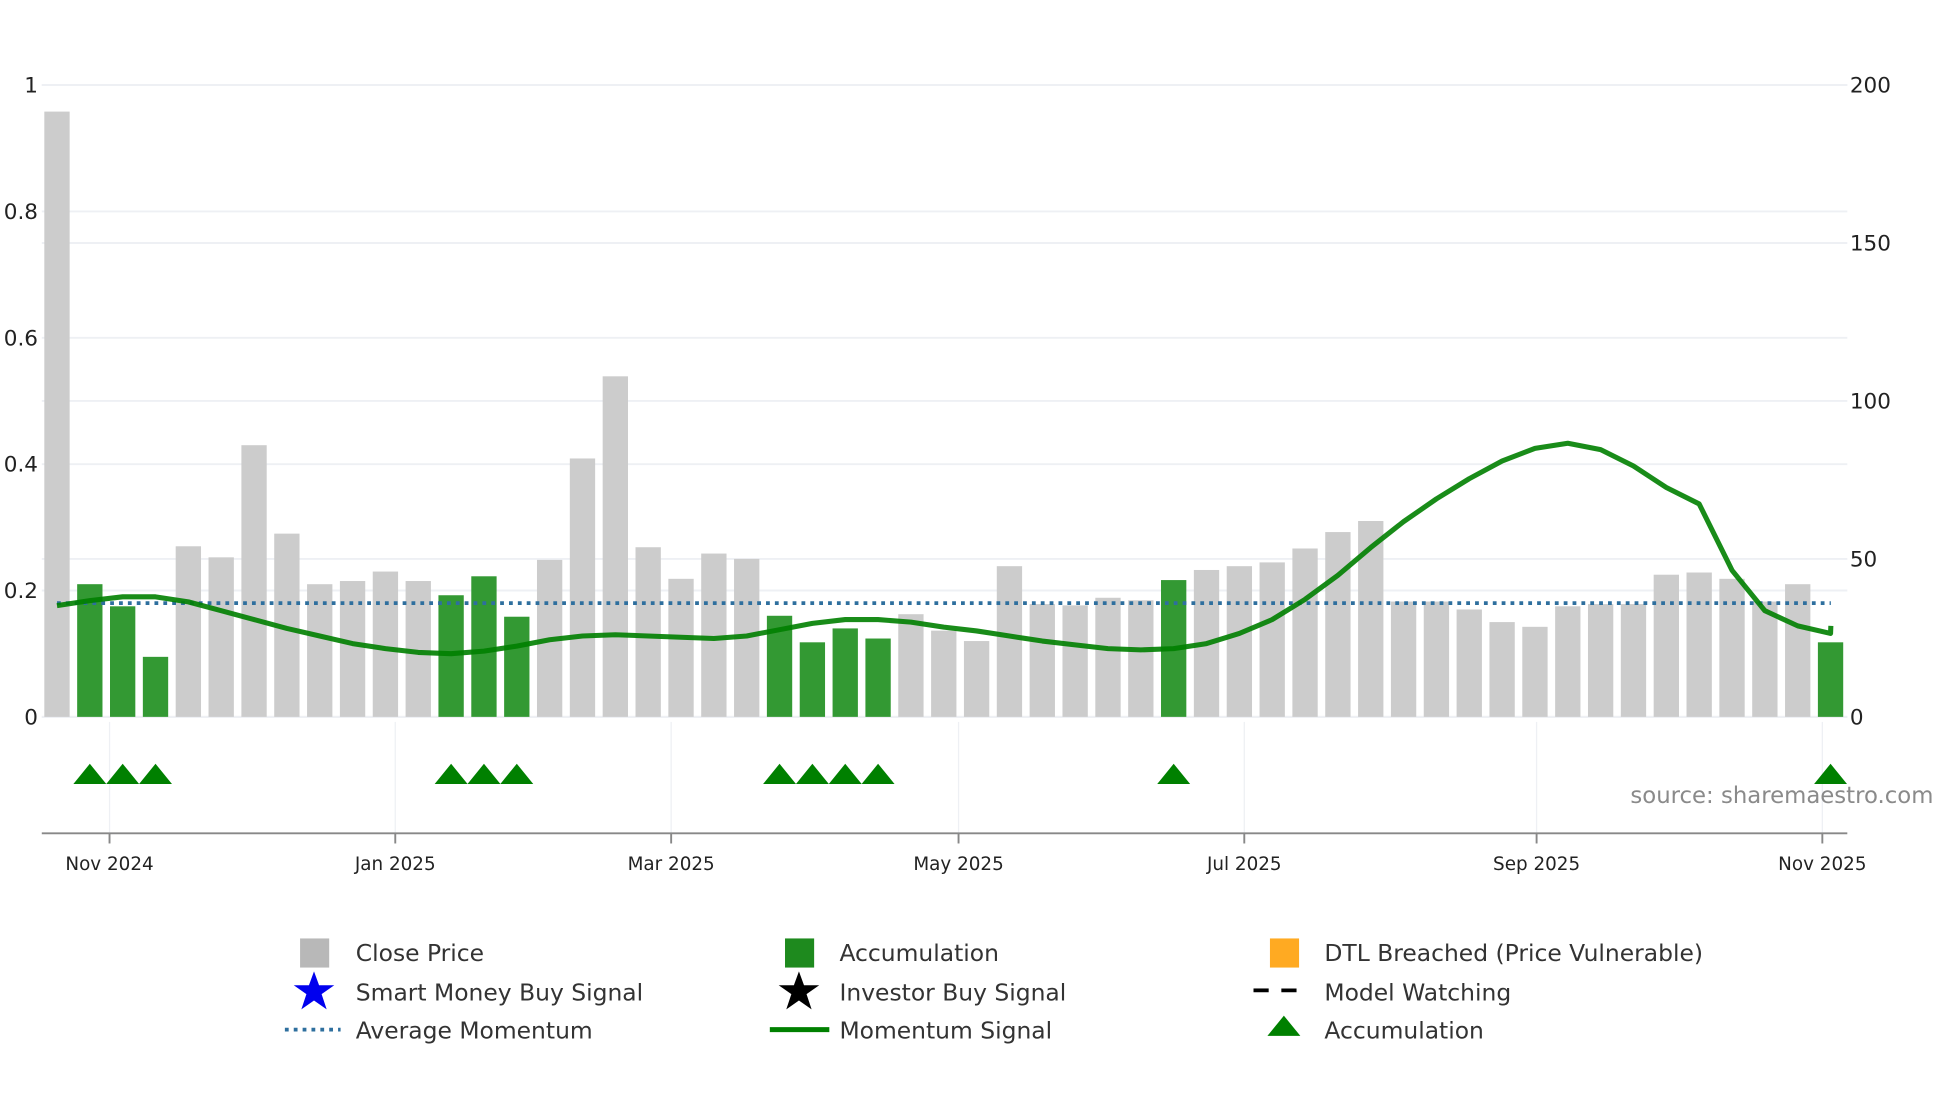  Describe the element at coordinates (314, 990) in the screenshot. I see `smart-money-star-icon` at that location.